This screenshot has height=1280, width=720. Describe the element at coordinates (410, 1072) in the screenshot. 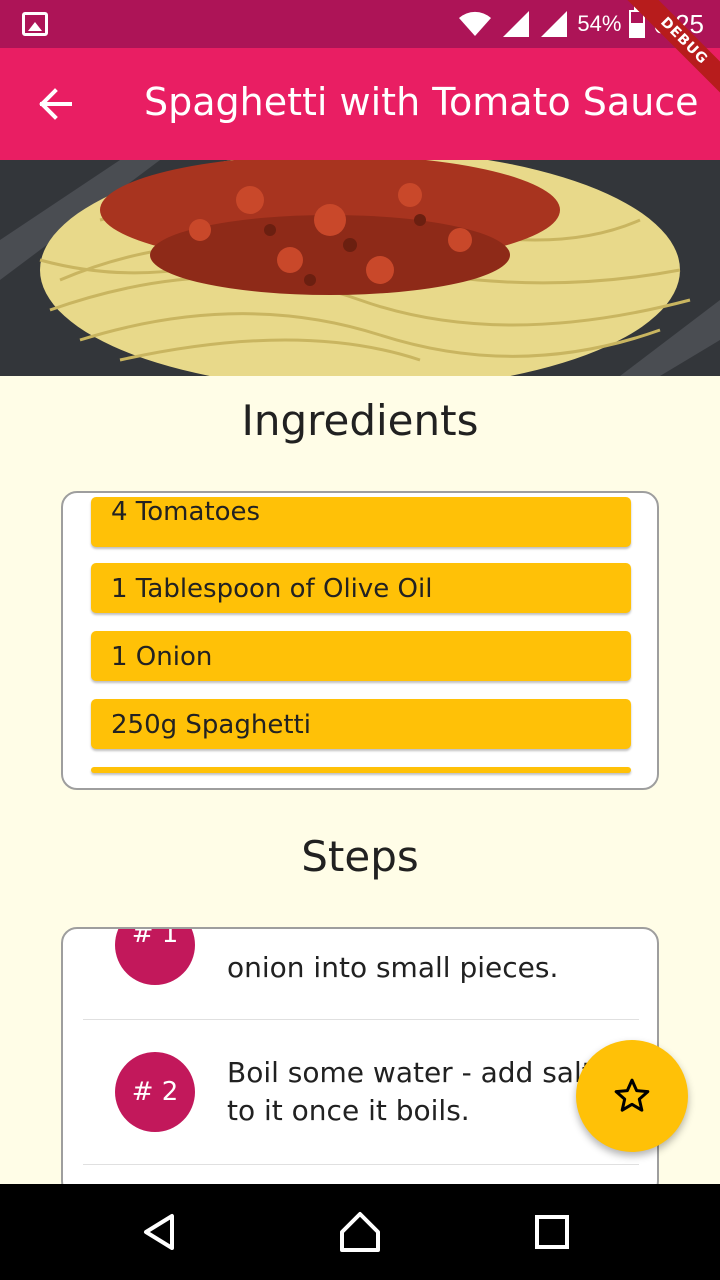

I see `step-text-line-1: Boil some water - add salt` at that location.